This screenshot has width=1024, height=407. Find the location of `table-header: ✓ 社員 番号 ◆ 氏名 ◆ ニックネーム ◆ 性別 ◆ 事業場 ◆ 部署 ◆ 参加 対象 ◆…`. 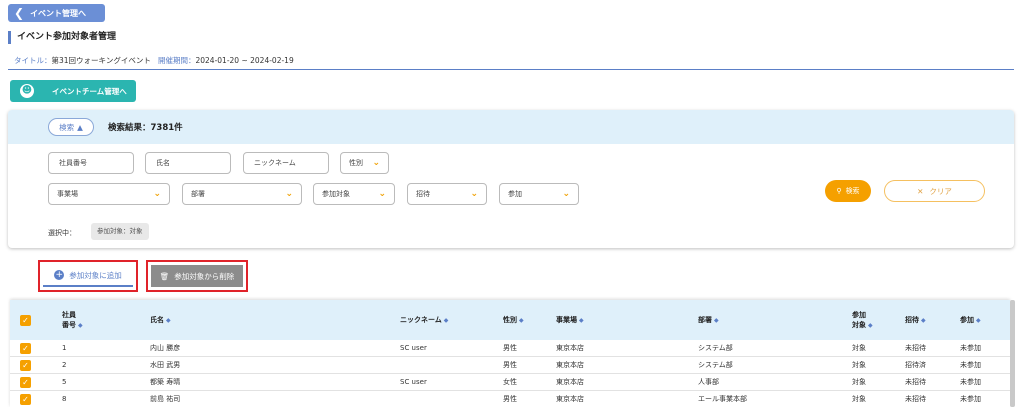

table-header: ✓ 社員 番号 ◆ 氏名 ◆ ニックネーム ◆ 性別 ◆ 事業場 ◆ 部署 ◆ 参加 対象 ◆… is located at coordinates (510, 320).